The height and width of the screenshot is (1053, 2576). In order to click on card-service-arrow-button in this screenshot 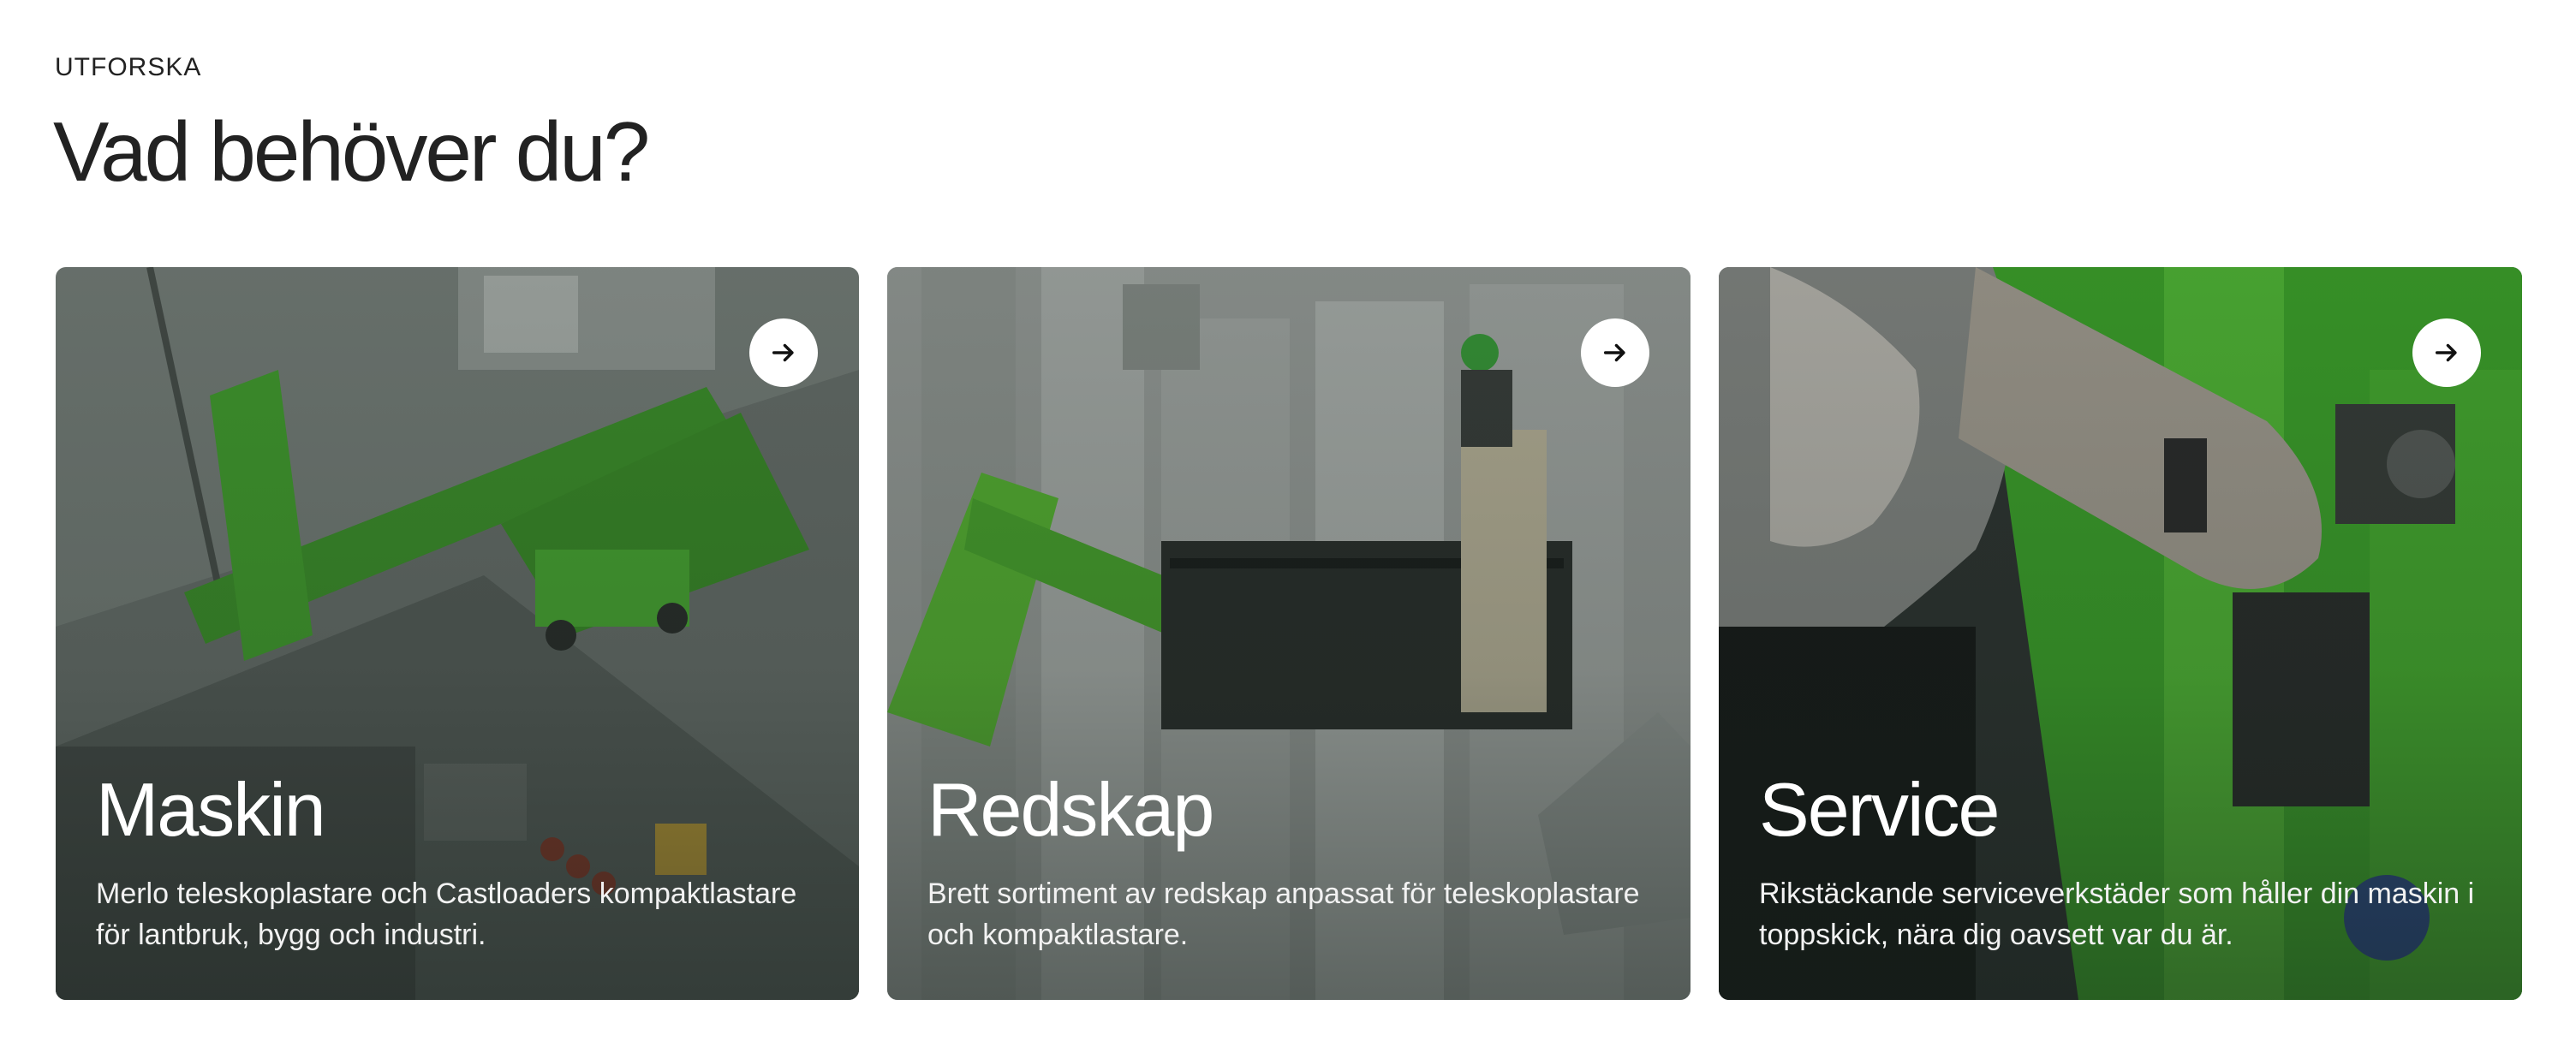, I will do `click(2446, 352)`.